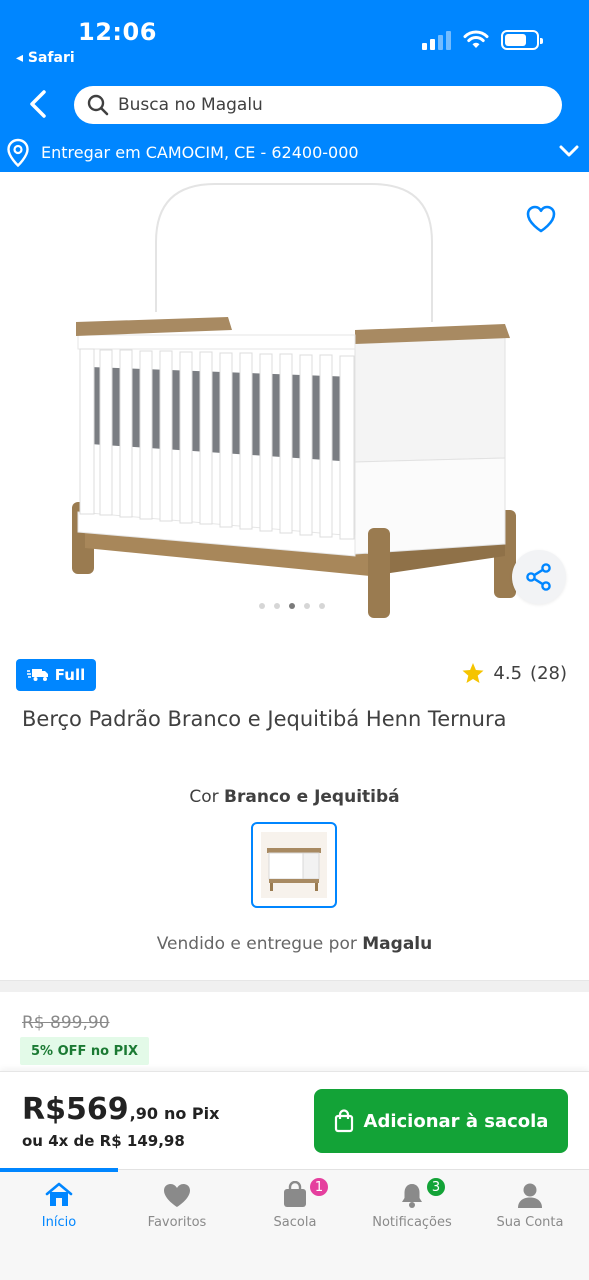 The height and width of the screenshot is (1280, 589). I want to click on pix-discount-badge: 5% OFF no PIX, so click(84, 1051).